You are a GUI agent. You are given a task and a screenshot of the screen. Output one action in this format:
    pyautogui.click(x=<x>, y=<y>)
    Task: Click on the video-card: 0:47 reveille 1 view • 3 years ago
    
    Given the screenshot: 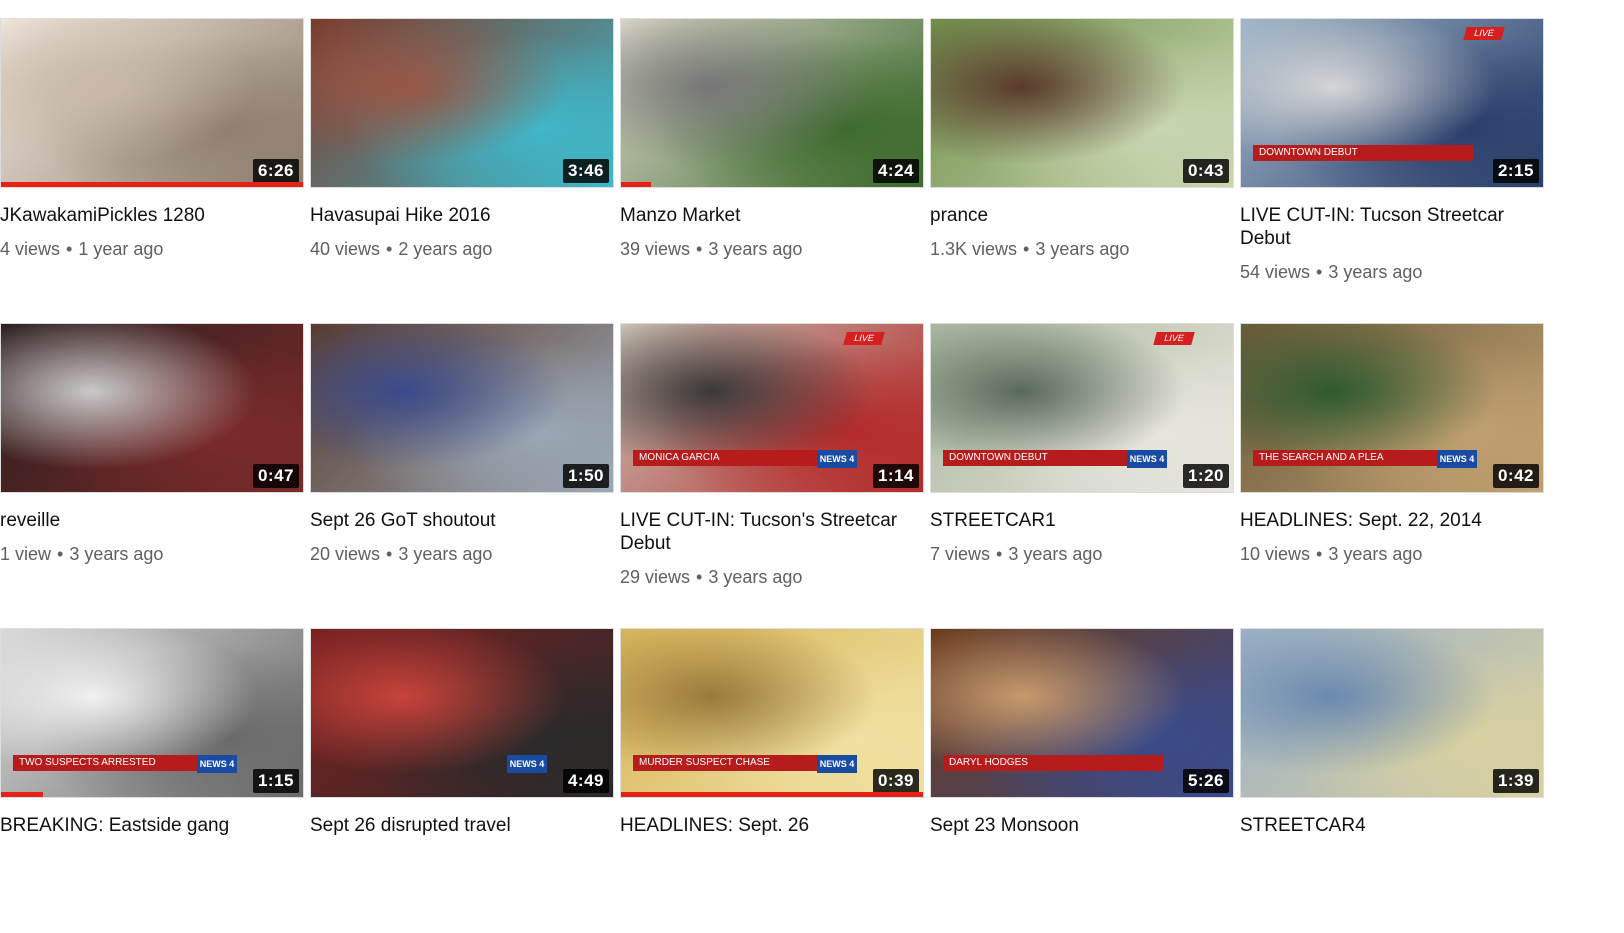 What is the action you would take?
    pyautogui.click(x=152, y=475)
    